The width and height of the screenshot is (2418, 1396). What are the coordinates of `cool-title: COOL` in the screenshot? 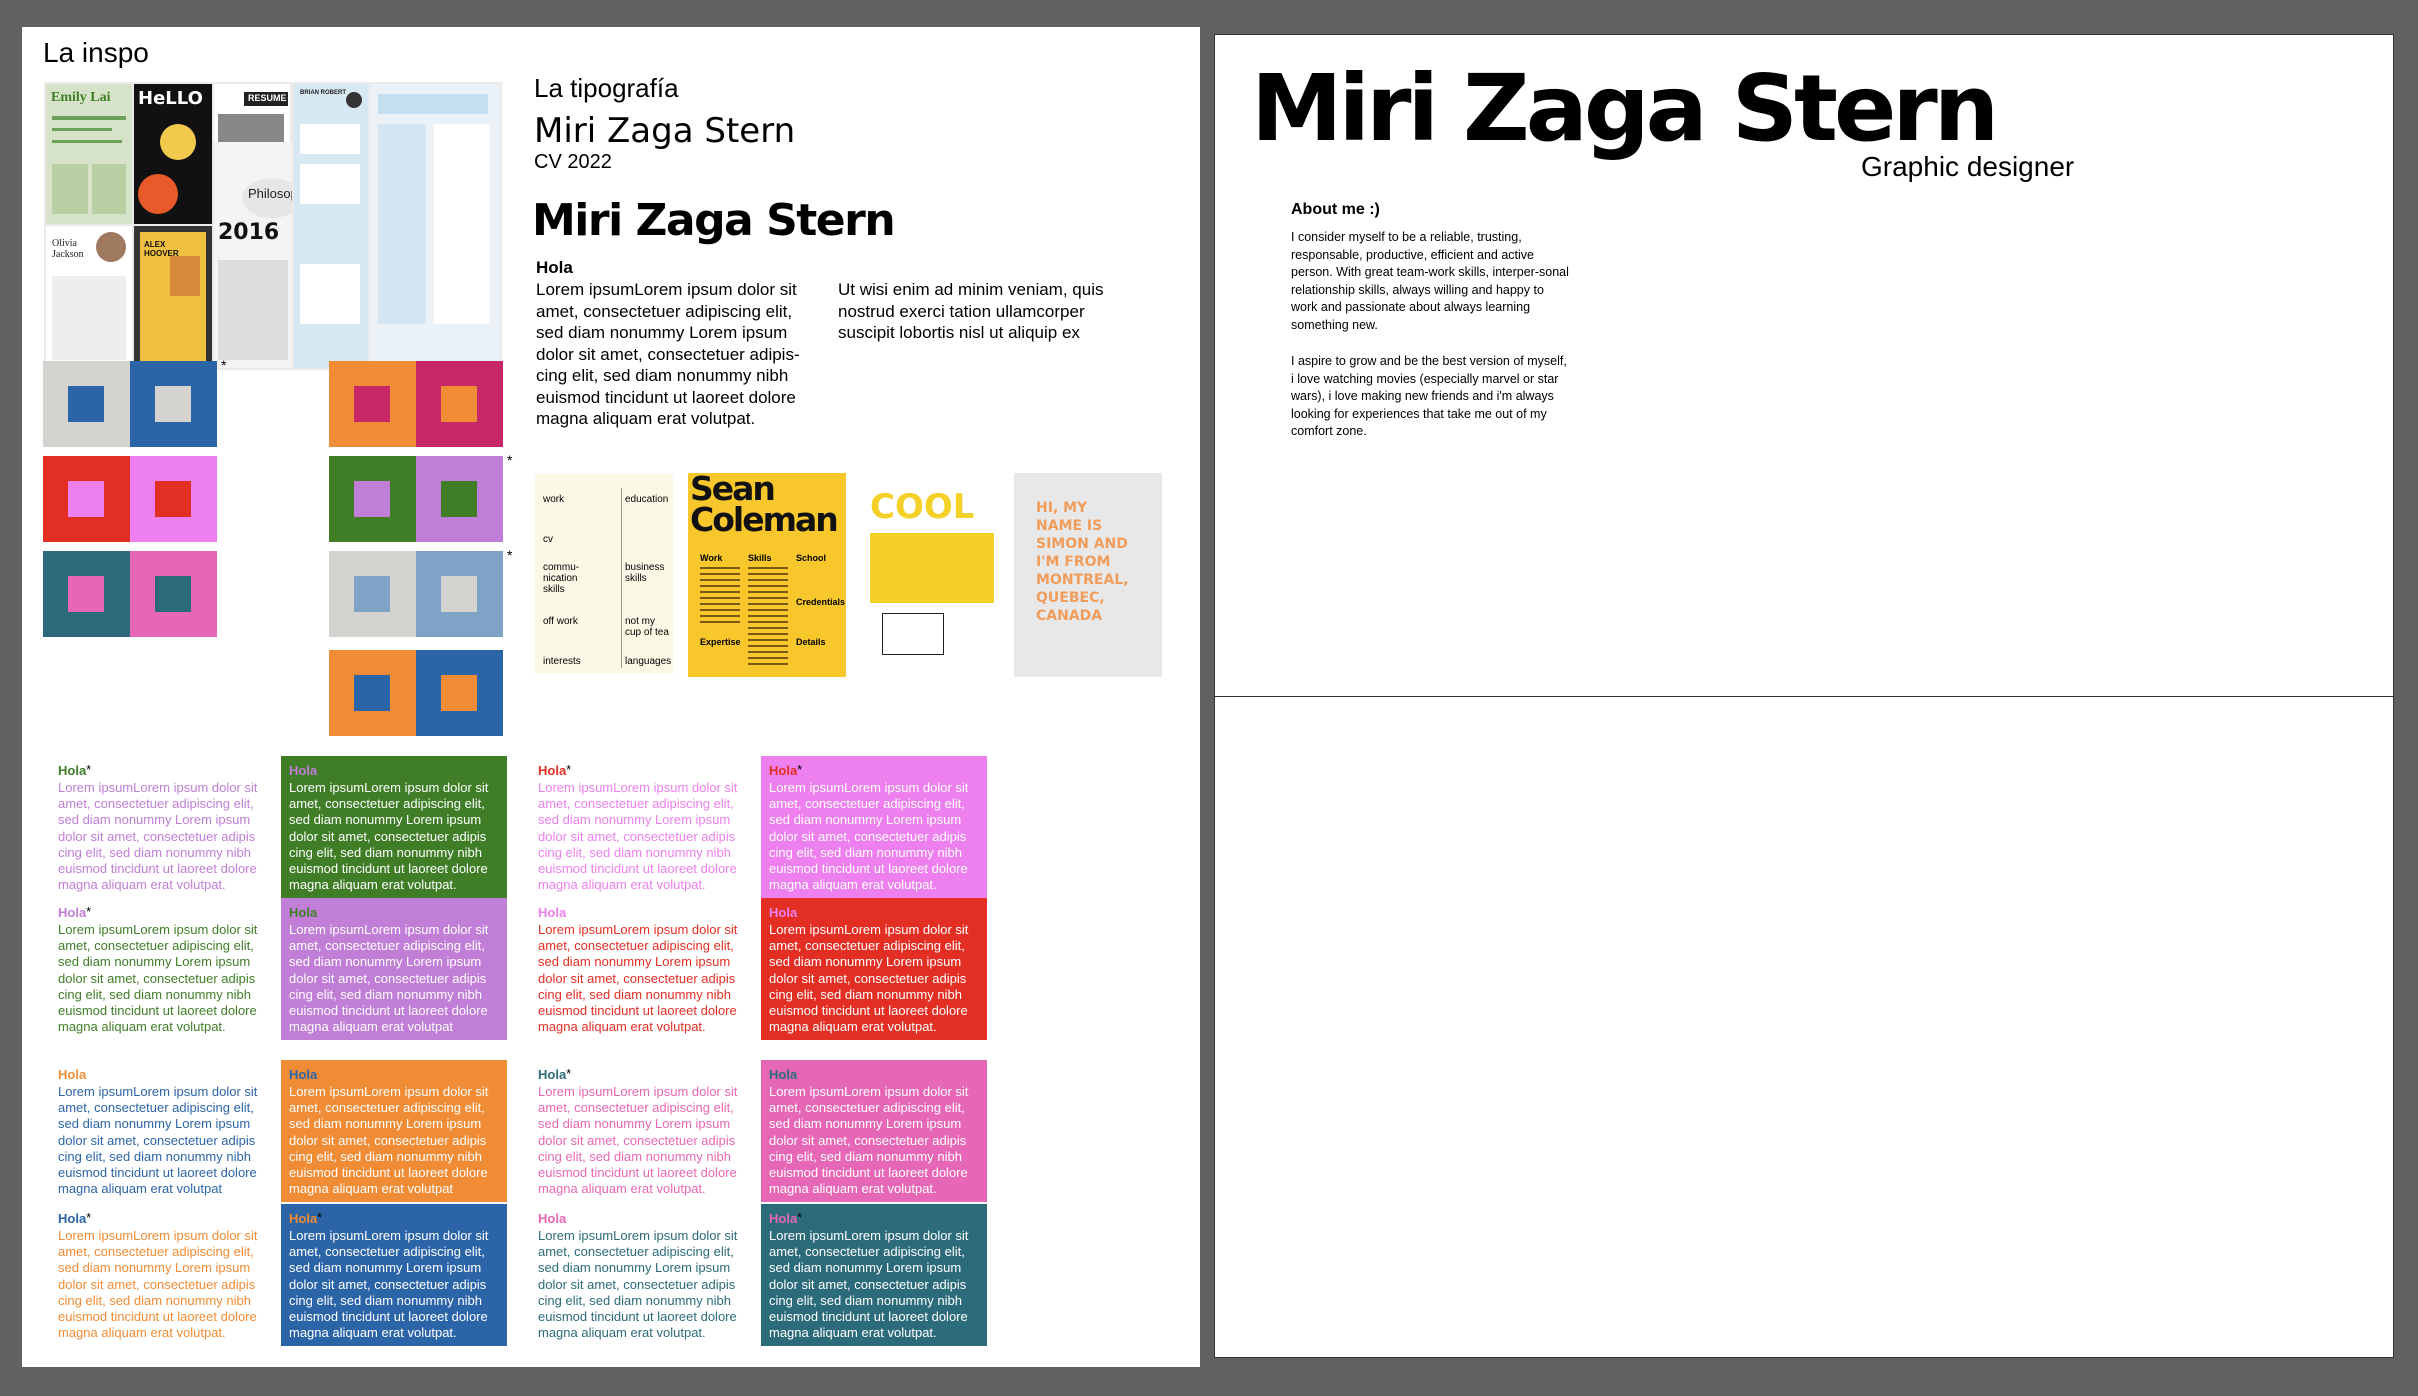 It's located at (922, 507).